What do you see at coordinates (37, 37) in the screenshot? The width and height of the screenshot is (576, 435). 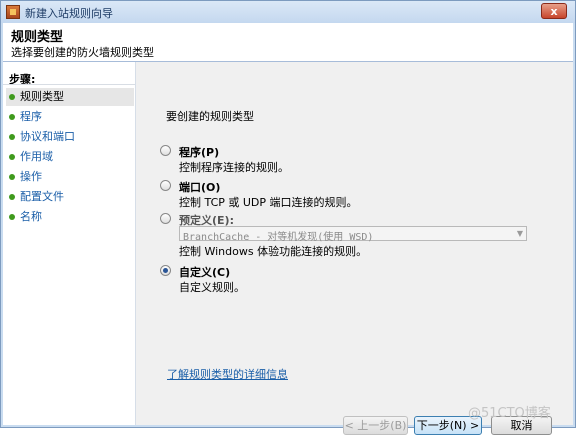 I see `page-title: 规则类型` at bounding box center [37, 37].